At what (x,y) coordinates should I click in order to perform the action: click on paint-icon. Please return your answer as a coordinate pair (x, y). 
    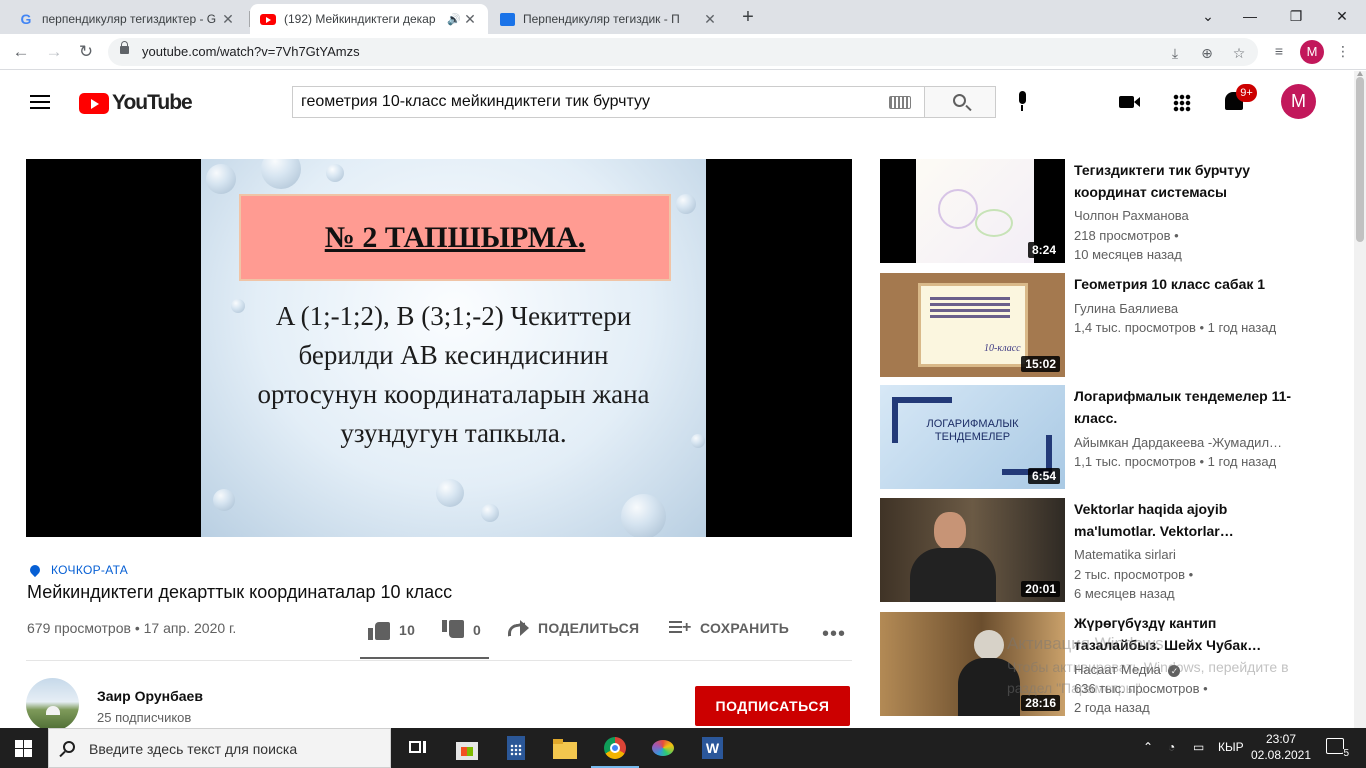
    Looking at the image, I should click on (663, 748).